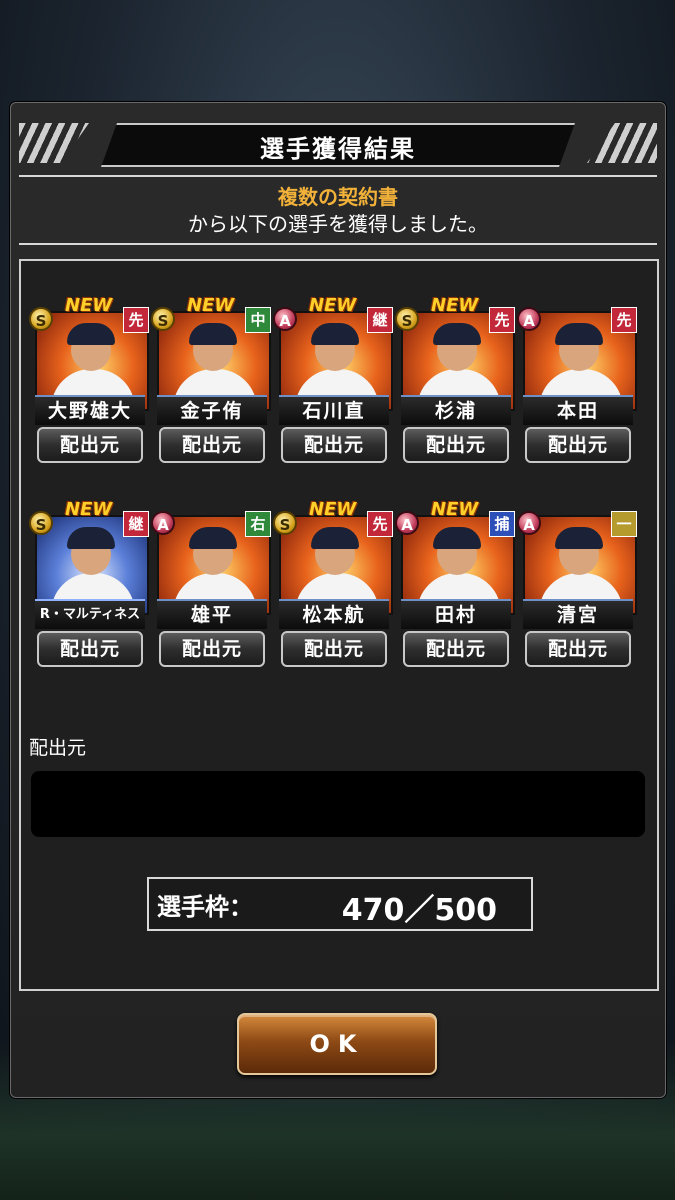 The height and width of the screenshot is (1200, 675). I want to click on player-card: 雄平 A 右配出元, so click(211, 587).